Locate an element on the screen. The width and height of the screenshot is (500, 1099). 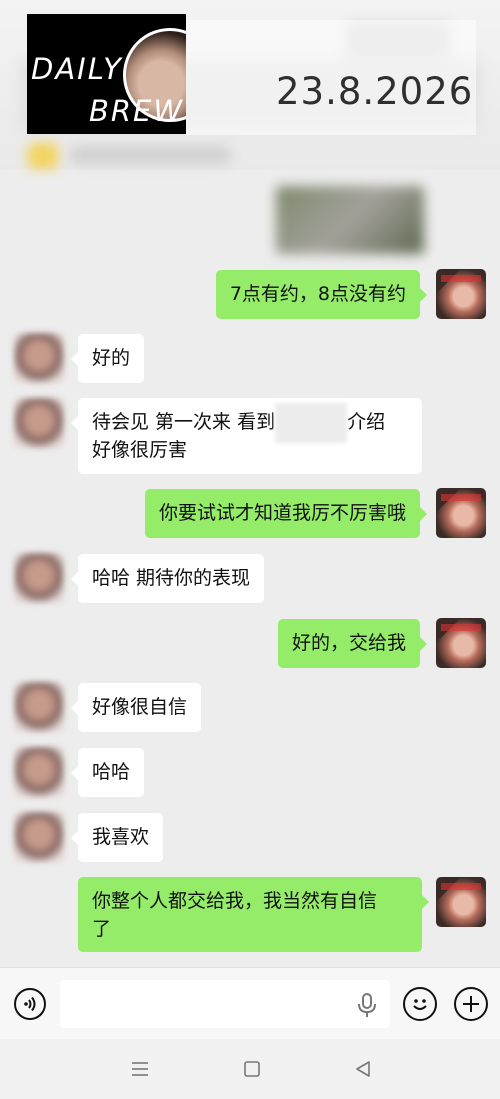
message-text: 好像很自信 is located at coordinates (140, 707).